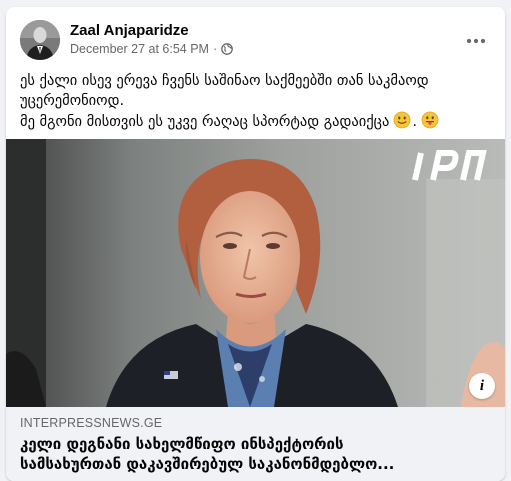 The height and width of the screenshot is (481, 511). I want to click on info-icon-glyph: i, so click(482, 385).